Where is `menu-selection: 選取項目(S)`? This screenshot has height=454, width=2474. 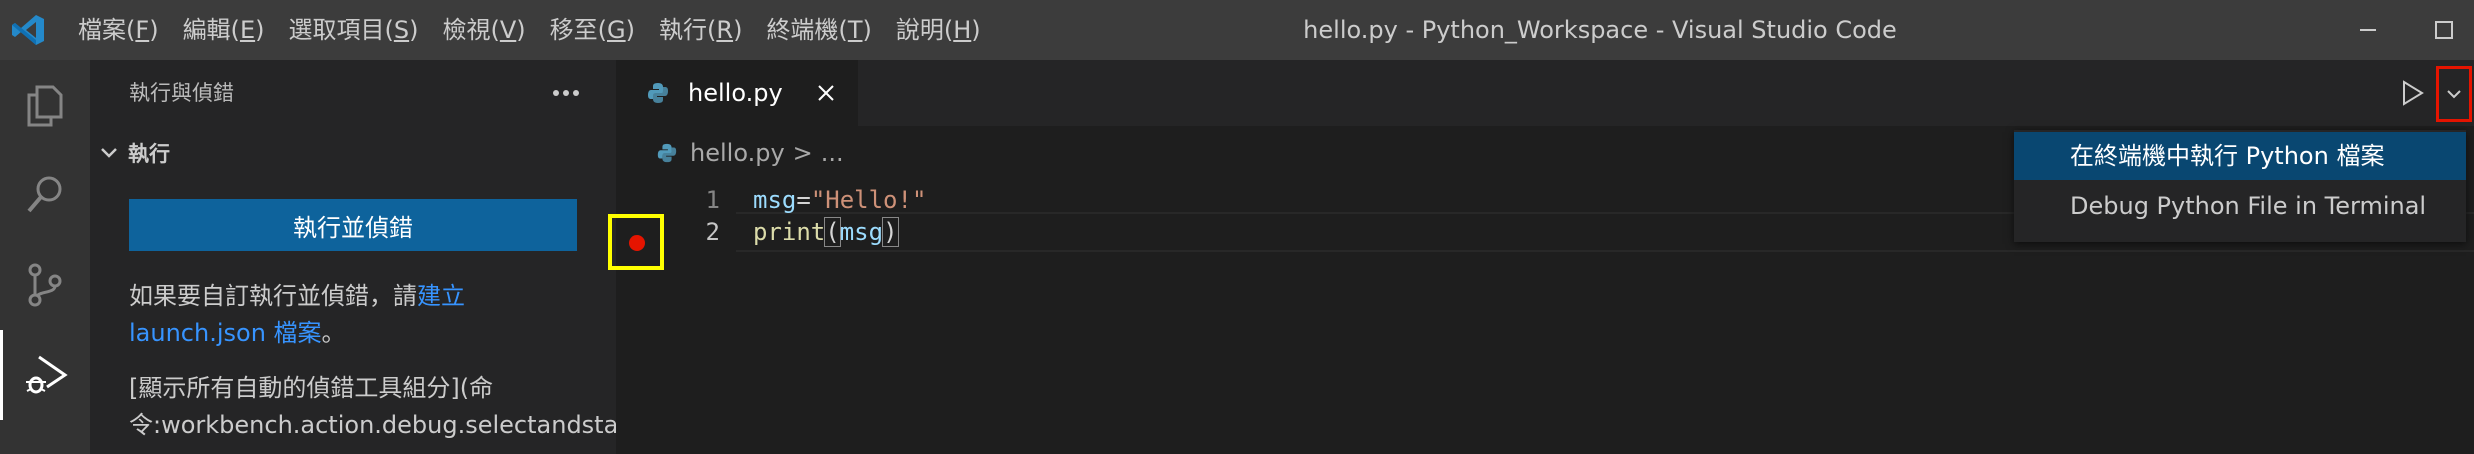 menu-selection: 選取項目(S) is located at coordinates (353, 30).